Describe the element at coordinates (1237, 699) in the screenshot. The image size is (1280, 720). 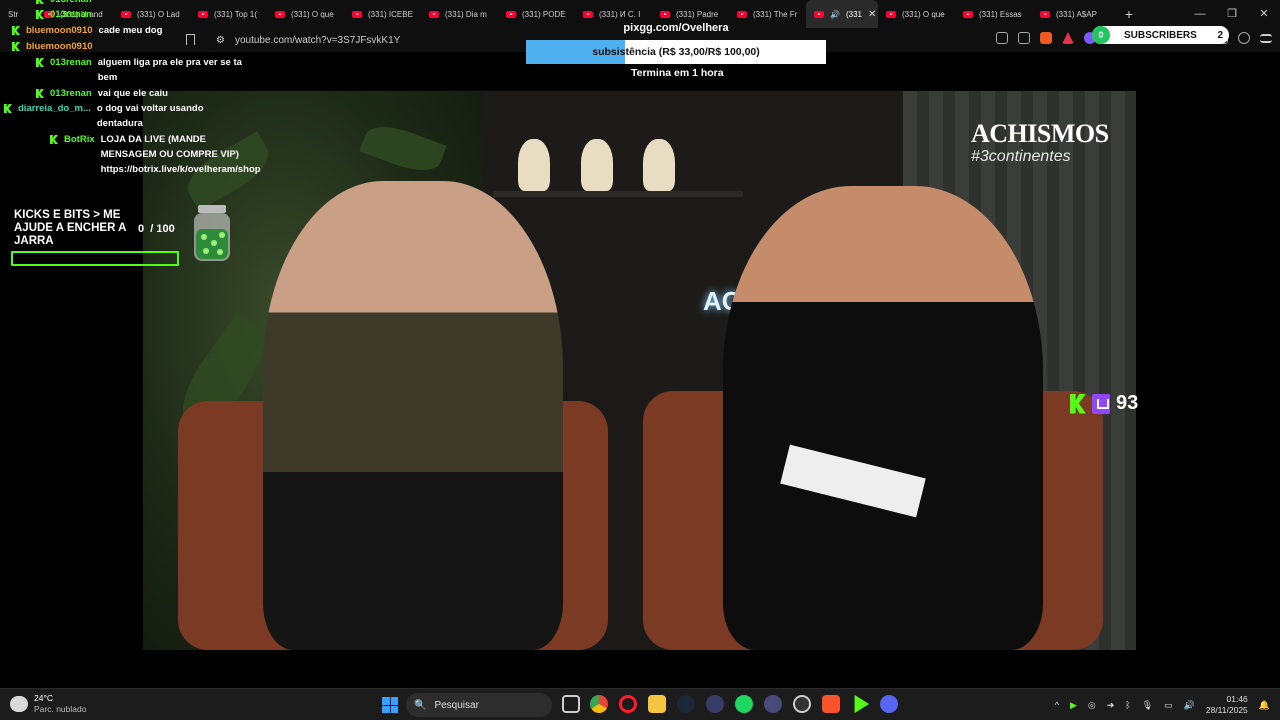
I see `clock-time: 01:46` at that location.